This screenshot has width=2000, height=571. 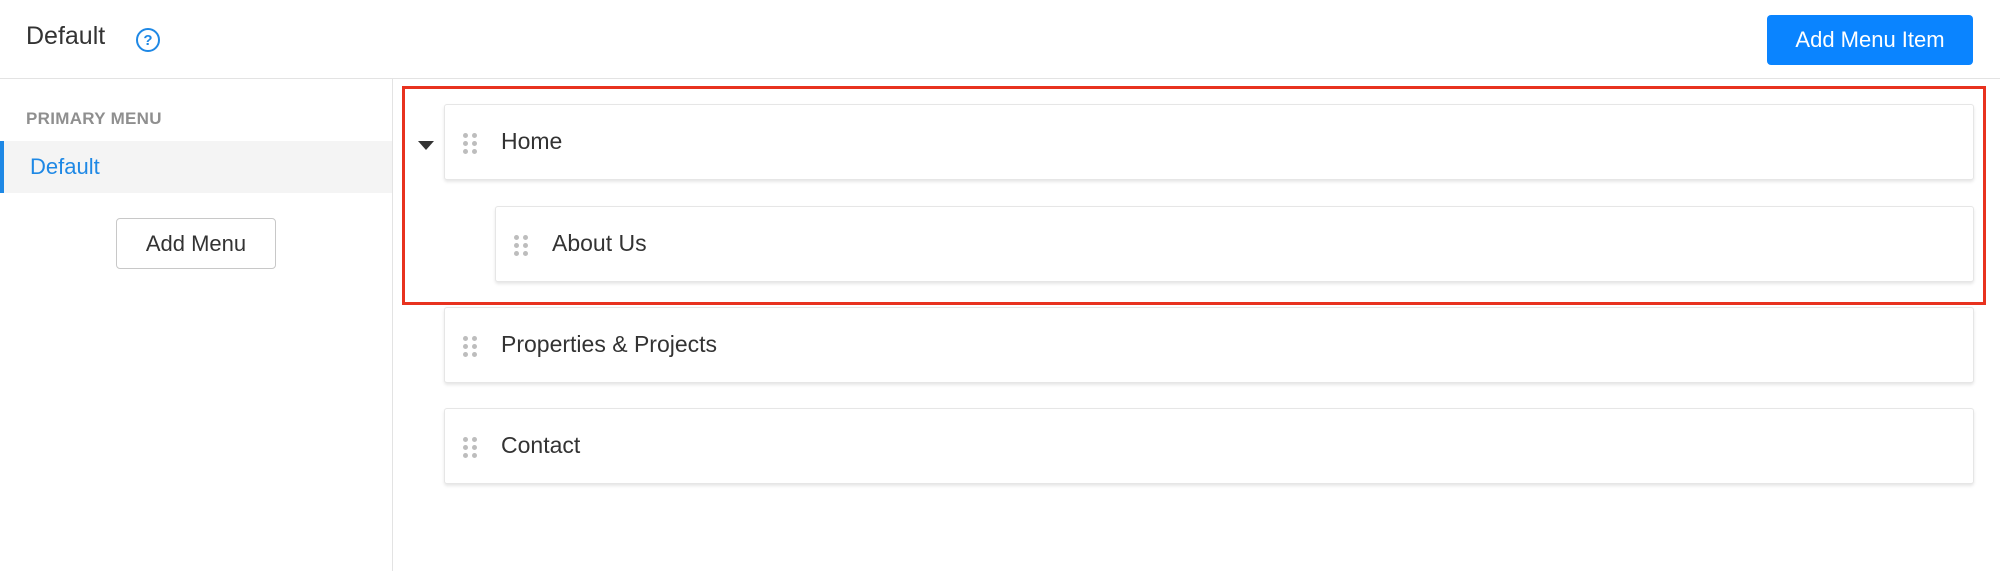 I want to click on menu-item-label: Home, so click(x=532, y=141).